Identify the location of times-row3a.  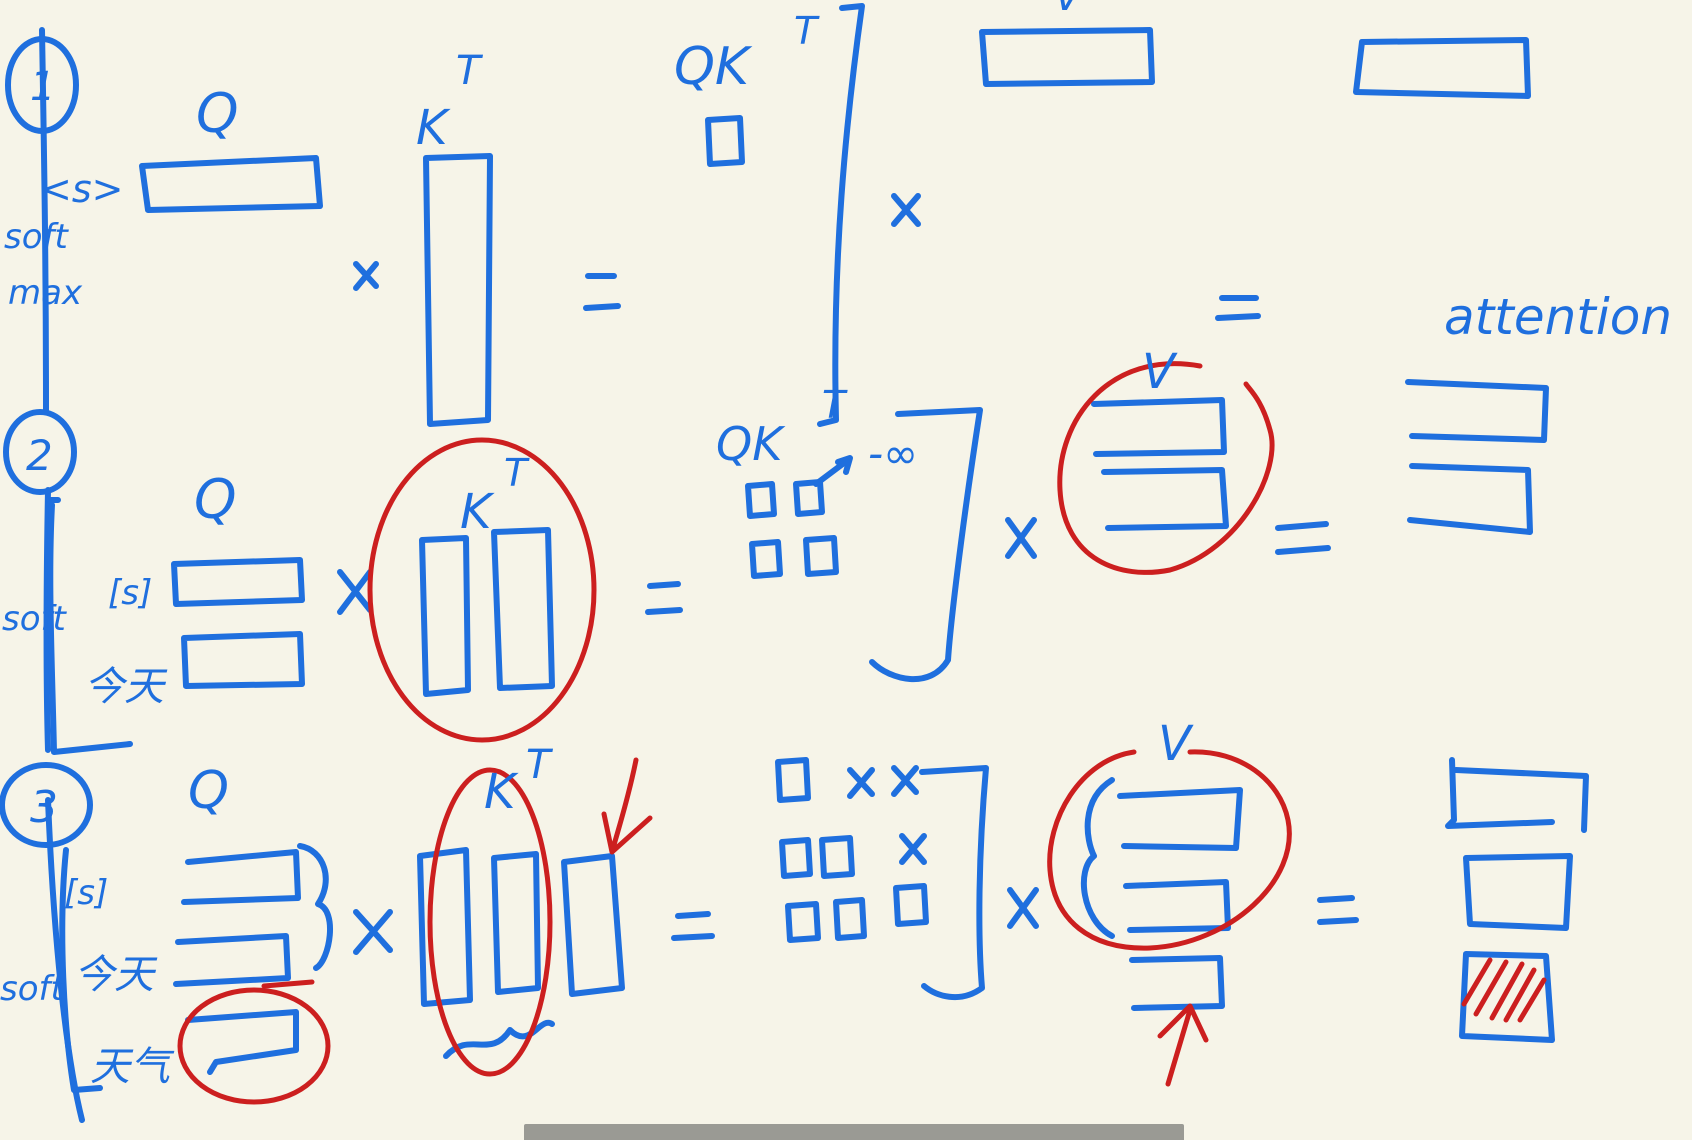
(373, 932).